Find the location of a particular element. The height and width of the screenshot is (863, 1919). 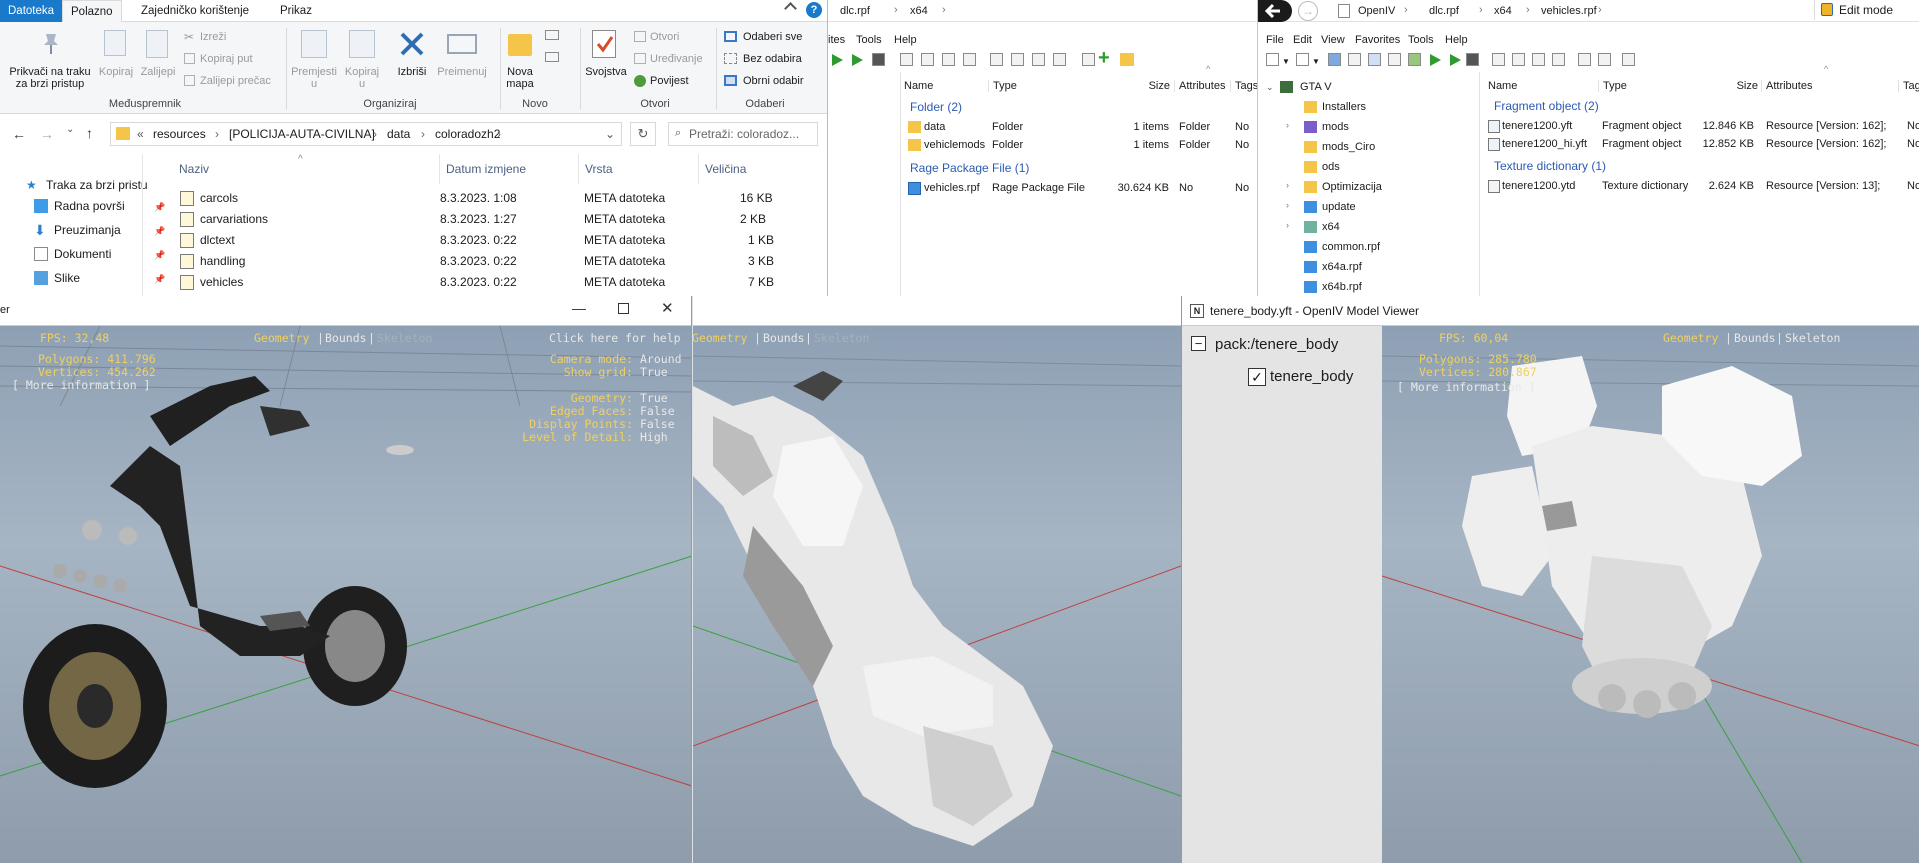

easy-access-icon is located at coordinates (552, 57).